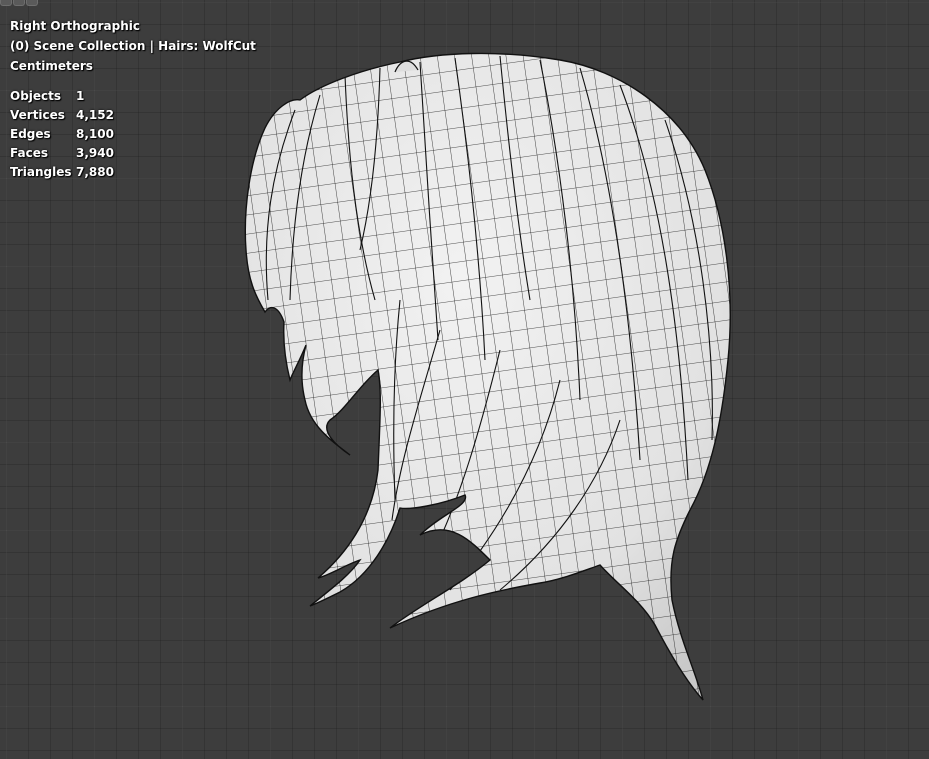 The image size is (929, 759). What do you see at coordinates (29, 153) in the screenshot?
I see `stat-label: Faces` at bounding box center [29, 153].